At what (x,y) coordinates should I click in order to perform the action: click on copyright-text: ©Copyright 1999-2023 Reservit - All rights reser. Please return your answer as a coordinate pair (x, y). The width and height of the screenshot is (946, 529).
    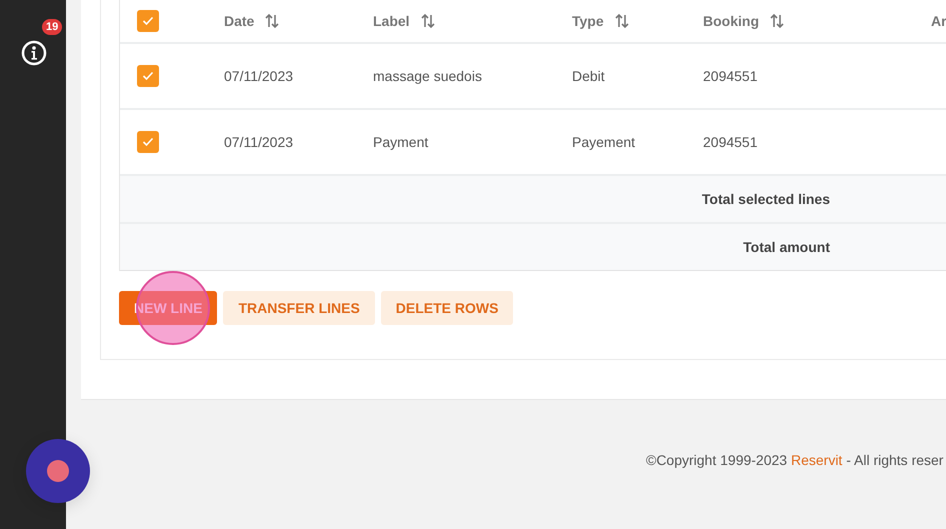
    Looking at the image, I should click on (795, 460).